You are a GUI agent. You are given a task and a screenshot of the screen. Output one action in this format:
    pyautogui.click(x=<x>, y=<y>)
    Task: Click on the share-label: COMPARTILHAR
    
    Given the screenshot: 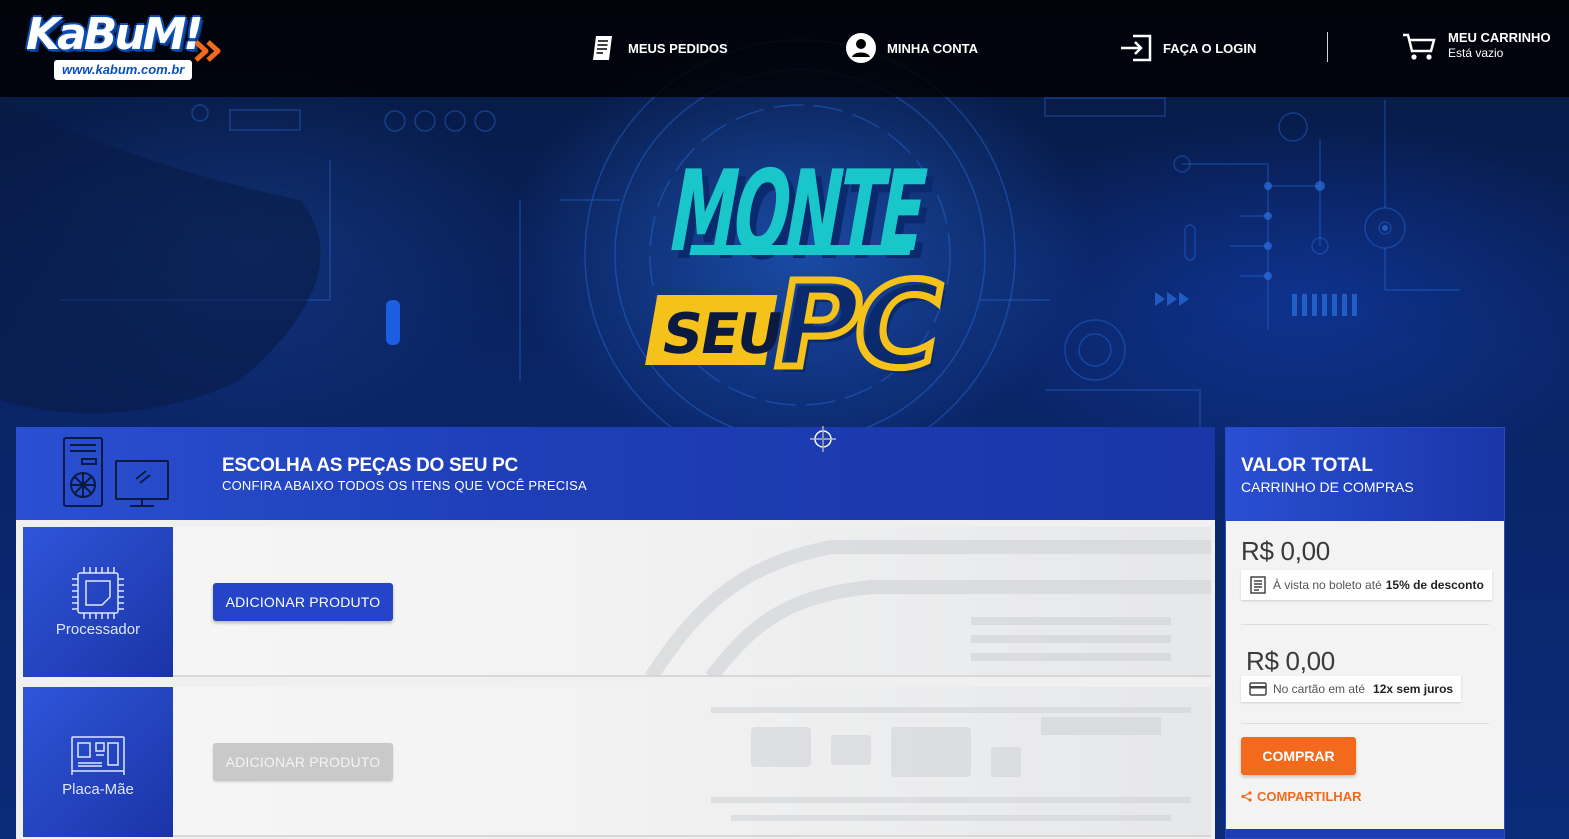 What is the action you would take?
    pyautogui.click(x=1309, y=796)
    